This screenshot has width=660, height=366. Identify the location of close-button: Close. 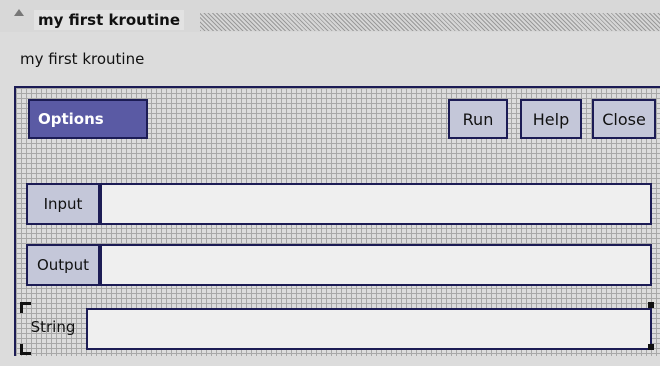
(624, 119).